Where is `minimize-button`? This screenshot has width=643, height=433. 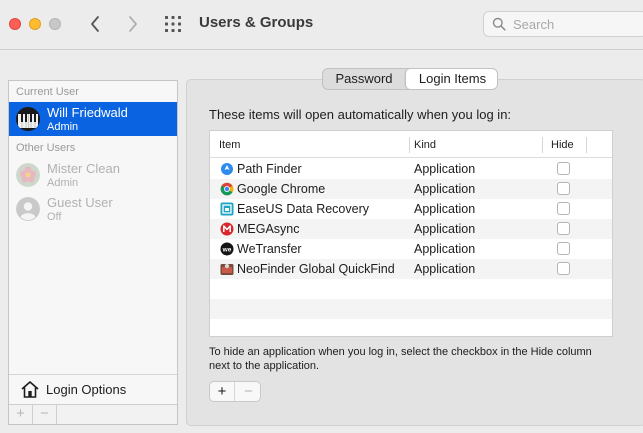 minimize-button is located at coordinates (35, 24).